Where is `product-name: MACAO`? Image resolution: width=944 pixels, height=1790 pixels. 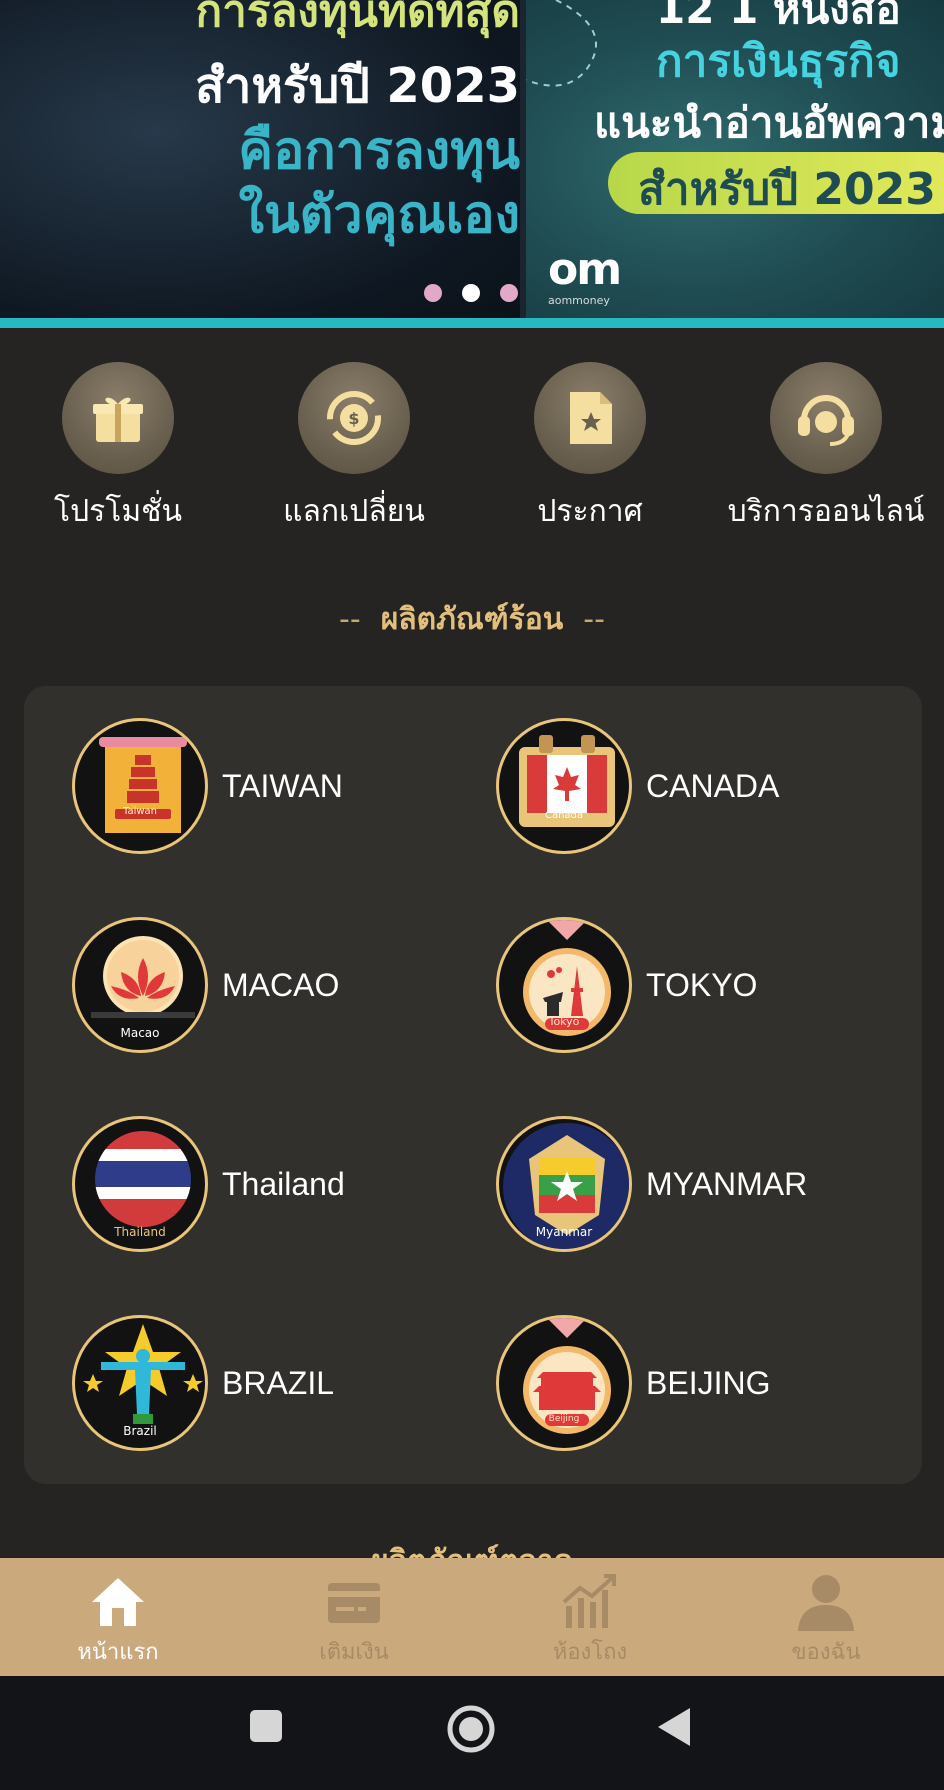 product-name: MACAO is located at coordinates (281, 984).